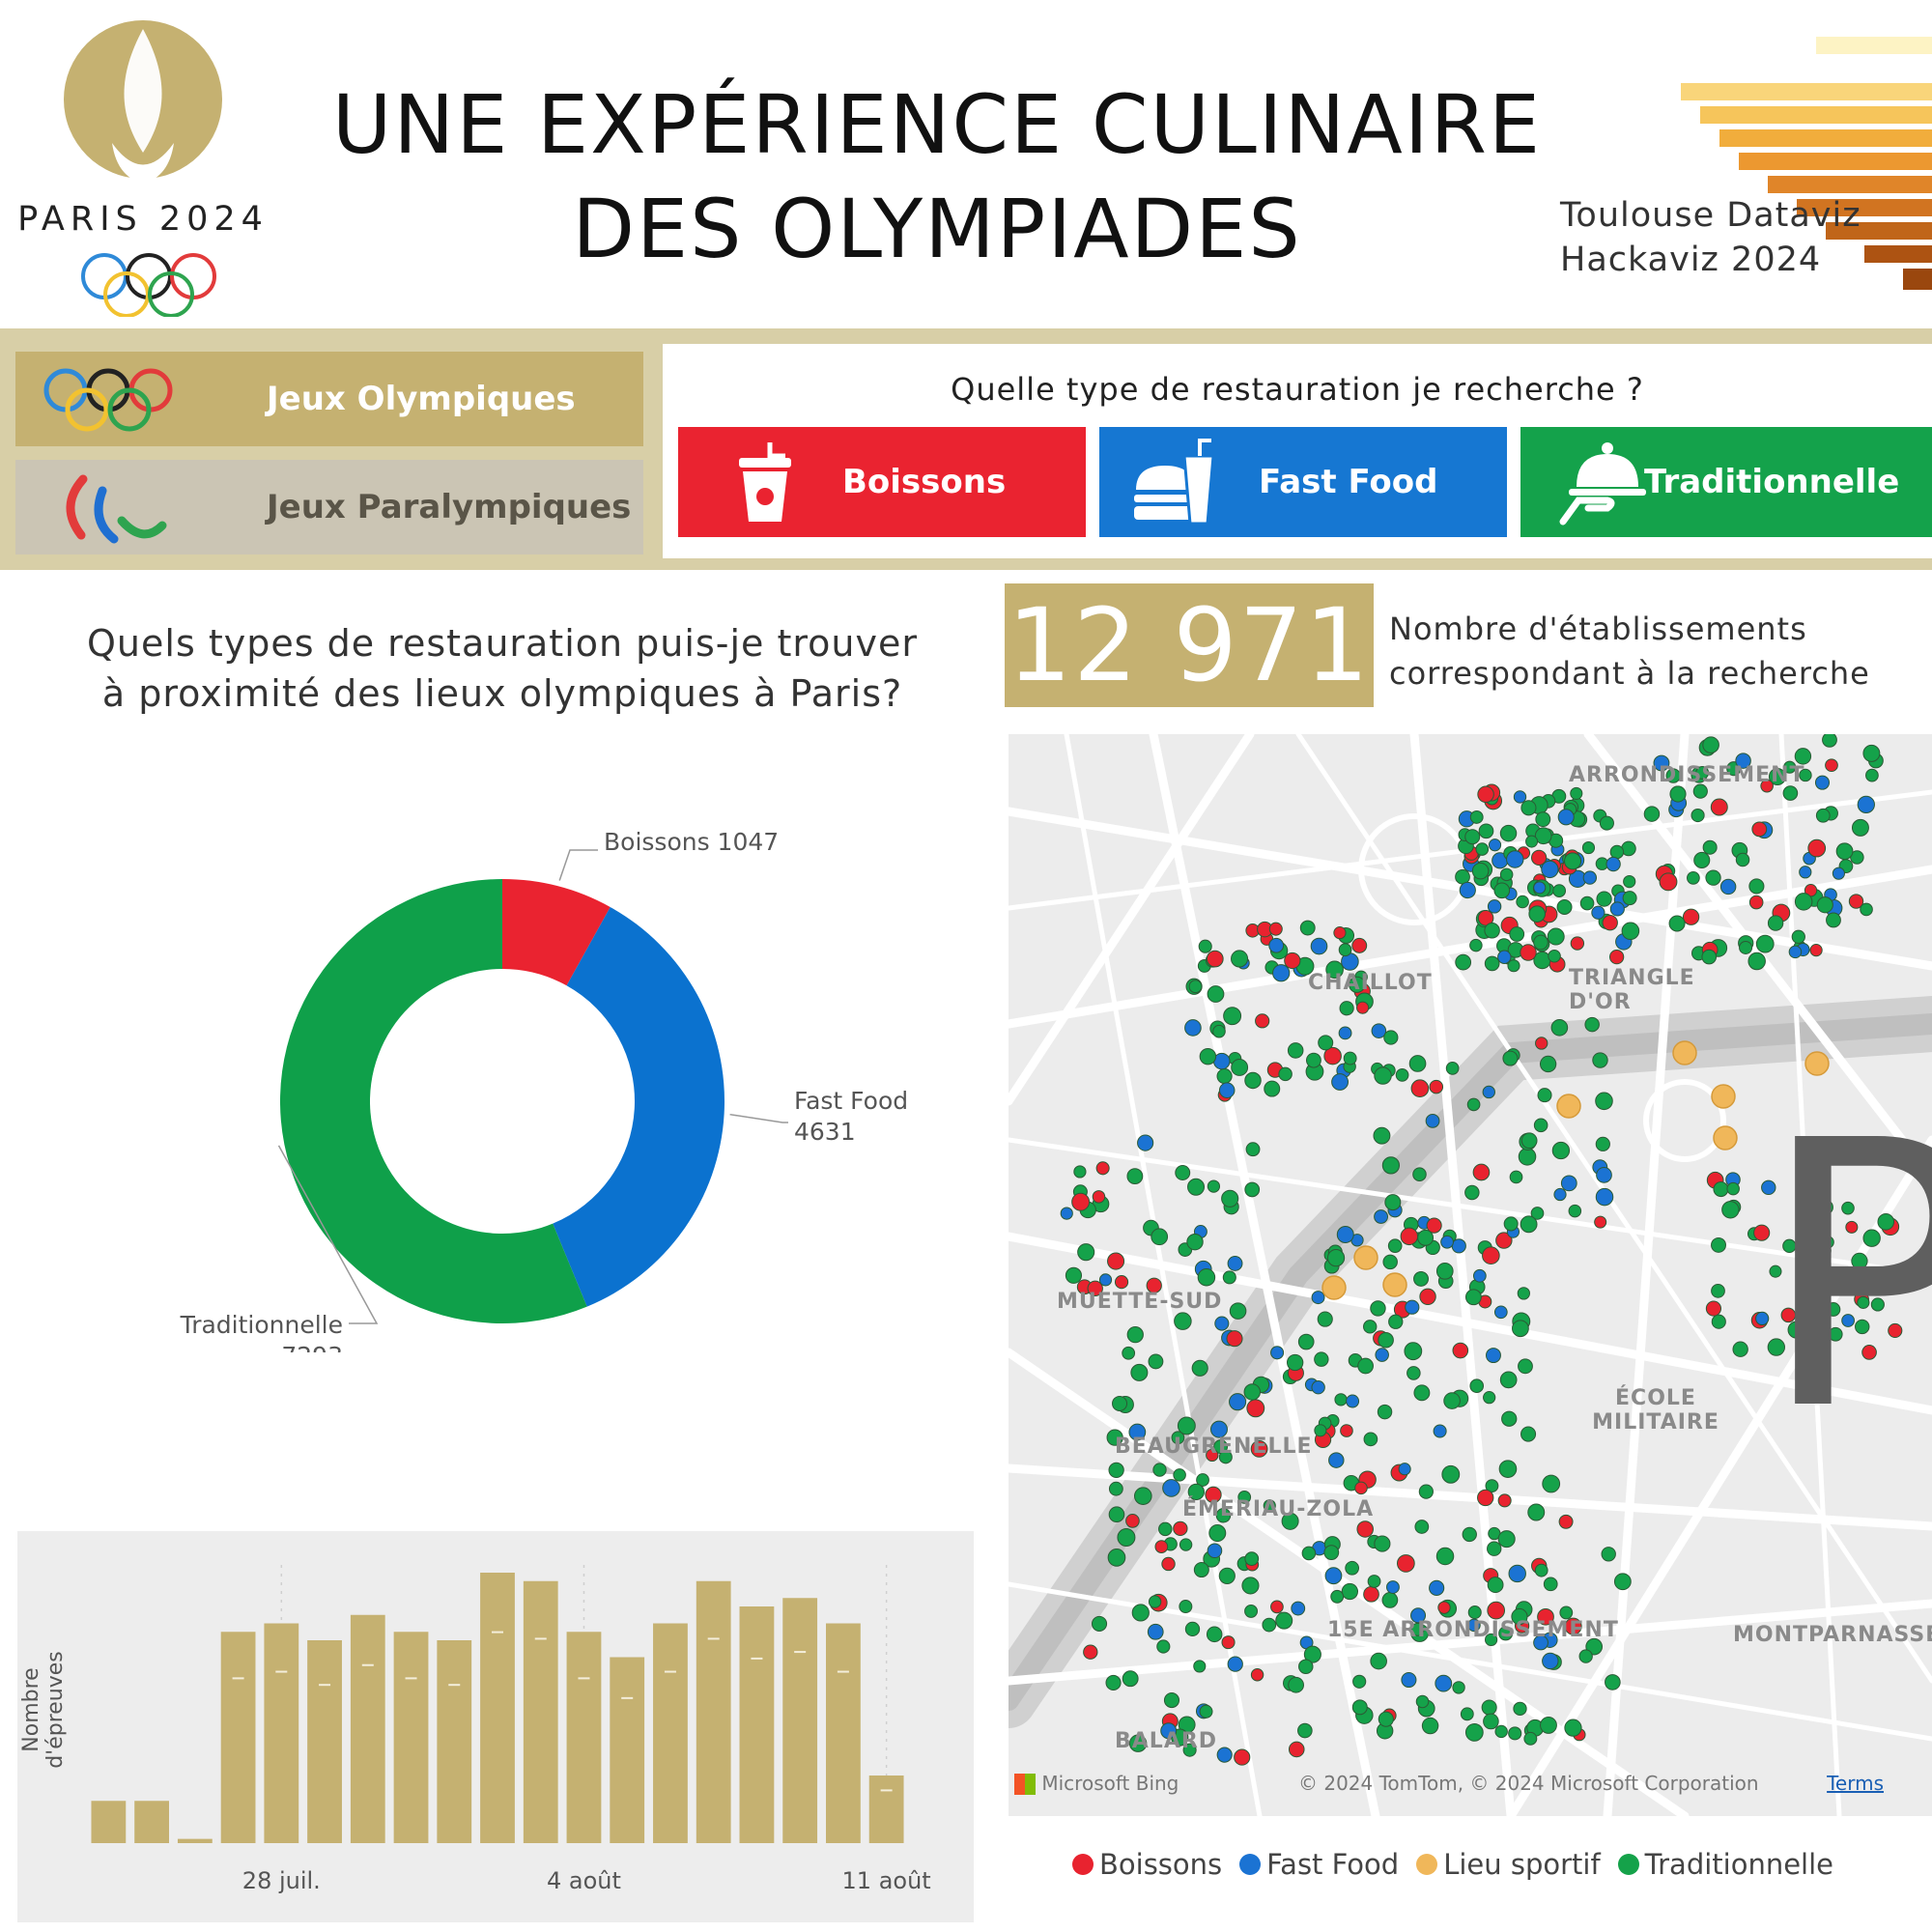 The image size is (1932, 1932). What do you see at coordinates (843, 1733) in the screenshot?
I see `event-count-bar` at bounding box center [843, 1733].